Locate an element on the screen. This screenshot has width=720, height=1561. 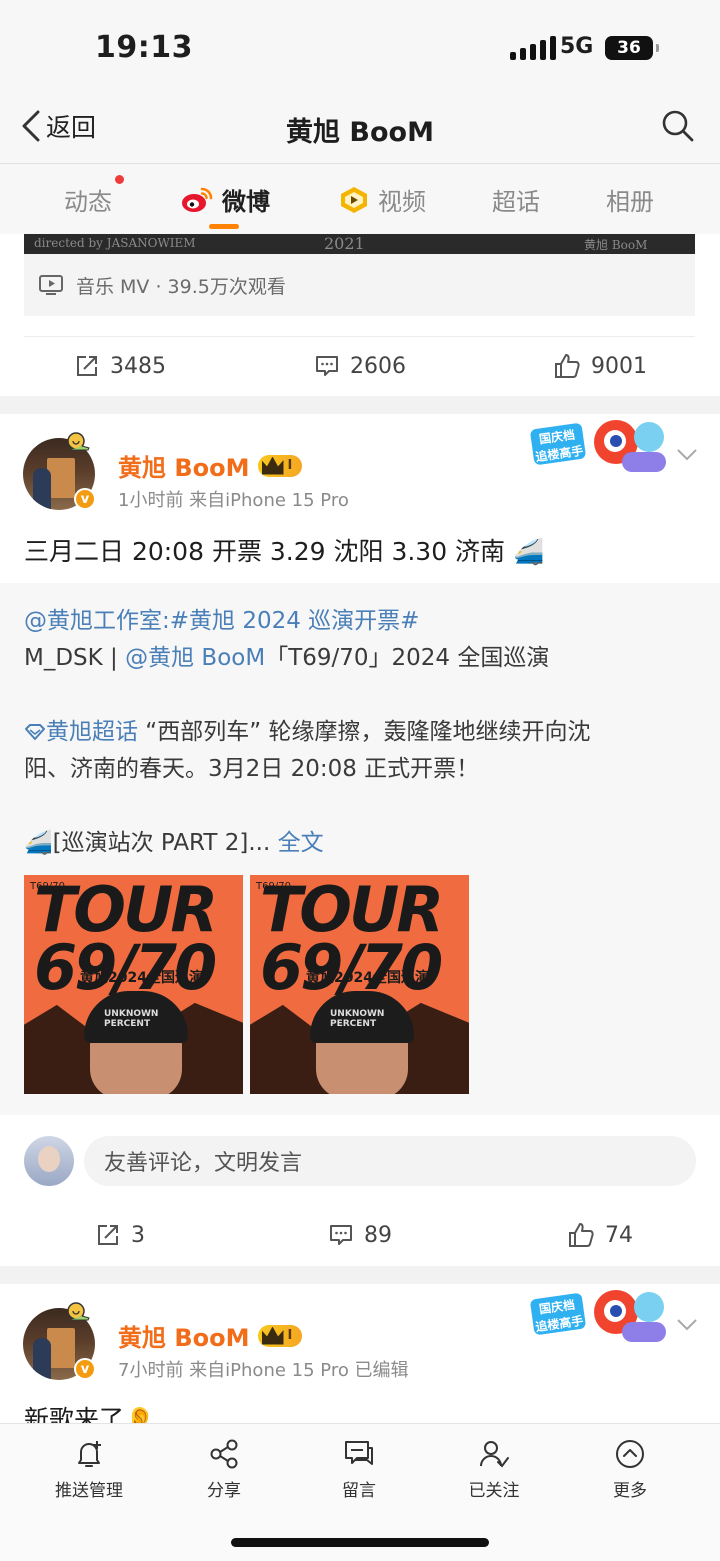
tab-label: 相册 is located at coordinates (630, 202).